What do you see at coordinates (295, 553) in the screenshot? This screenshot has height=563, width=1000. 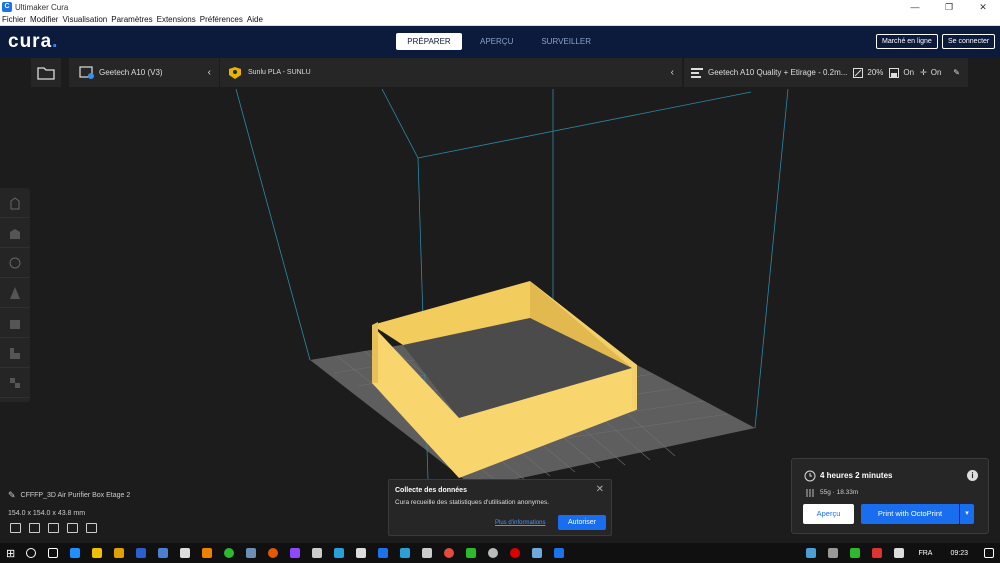 I see `twitch-icon` at bounding box center [295, 553].